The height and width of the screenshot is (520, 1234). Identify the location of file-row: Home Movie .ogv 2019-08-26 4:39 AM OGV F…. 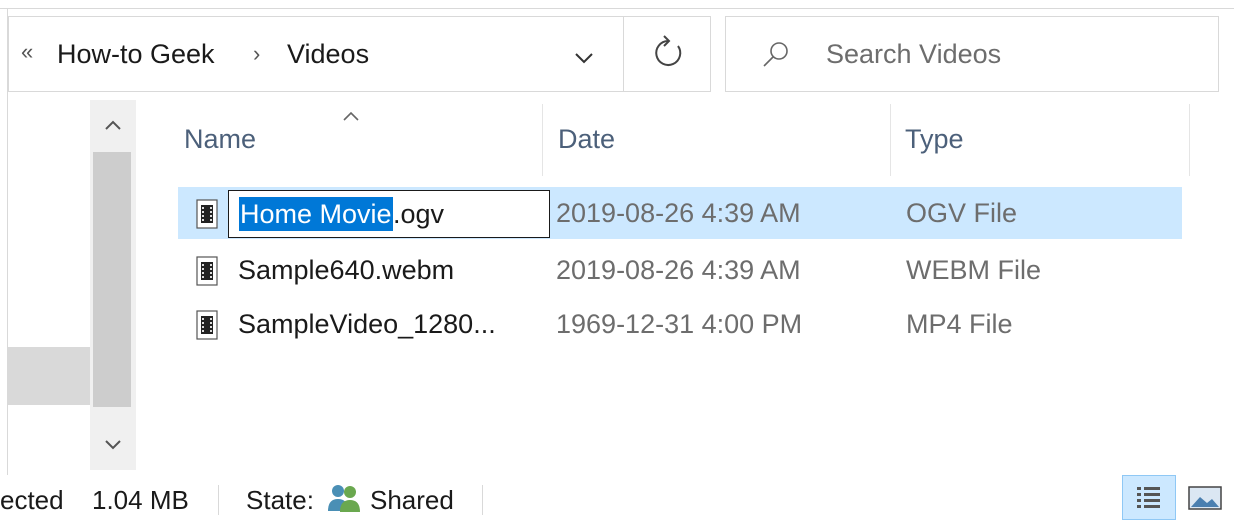
(680, 213).